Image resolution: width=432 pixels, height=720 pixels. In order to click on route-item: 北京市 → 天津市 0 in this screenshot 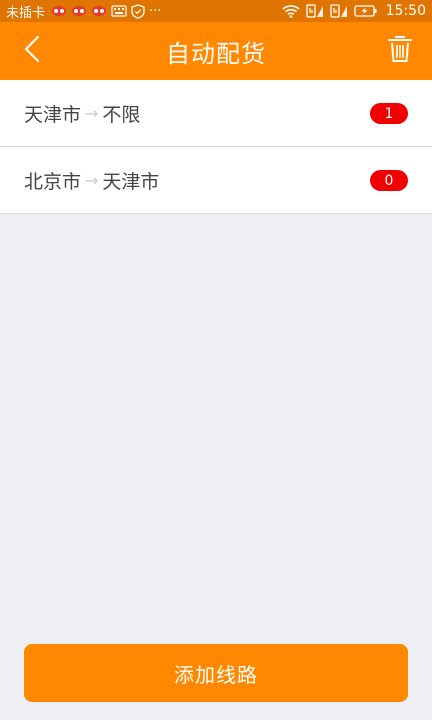, I will do `click(216, 180)`.